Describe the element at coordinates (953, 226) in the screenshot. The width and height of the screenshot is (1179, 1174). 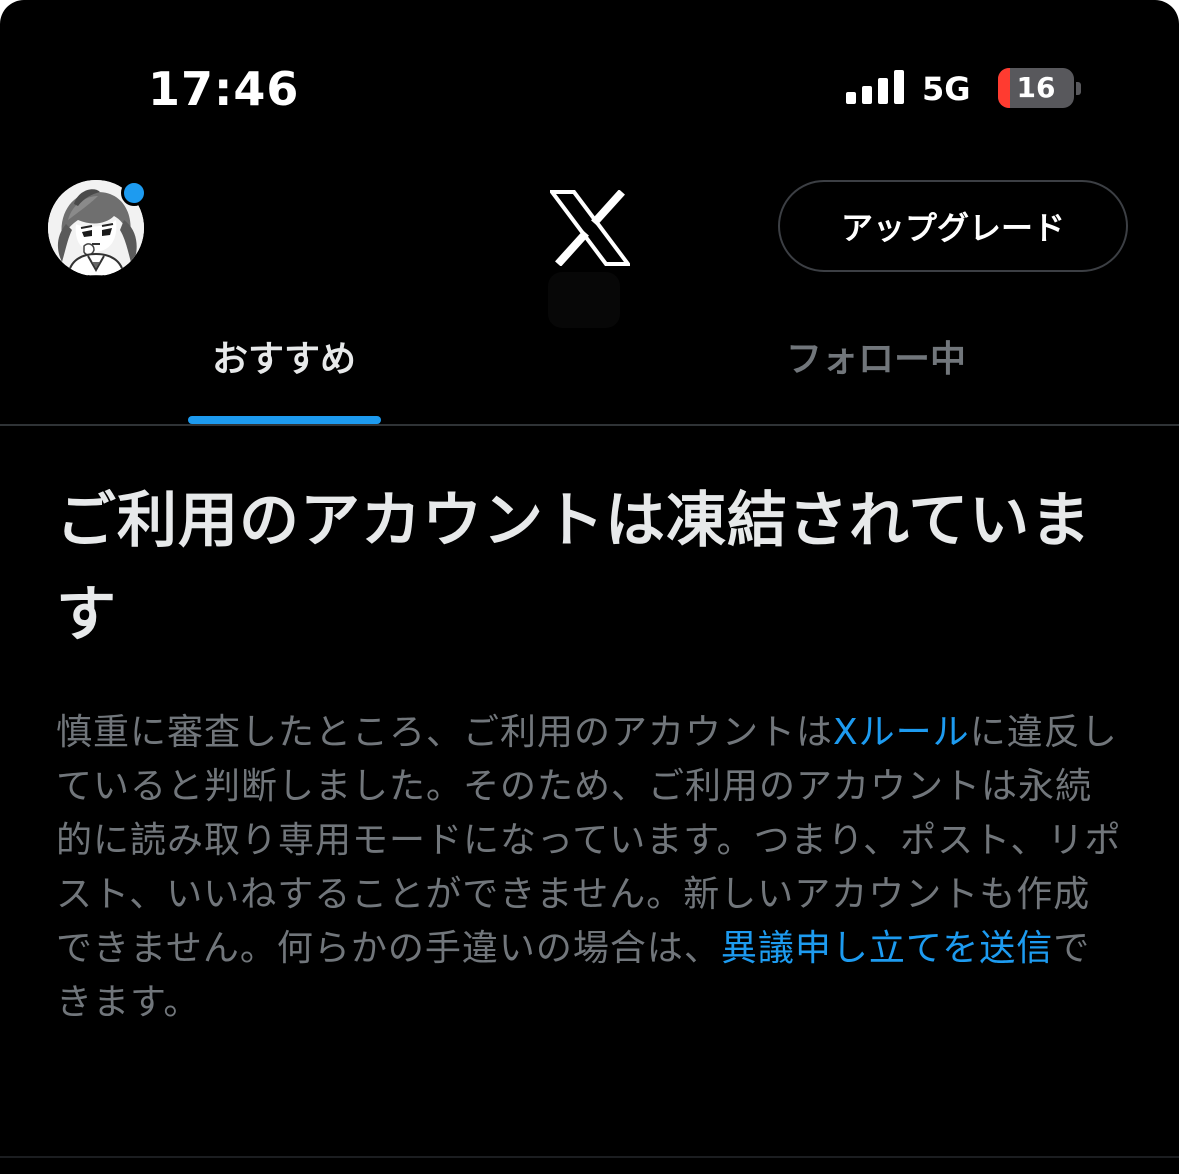
I see `upgrade-button: アップグレード` at that location.